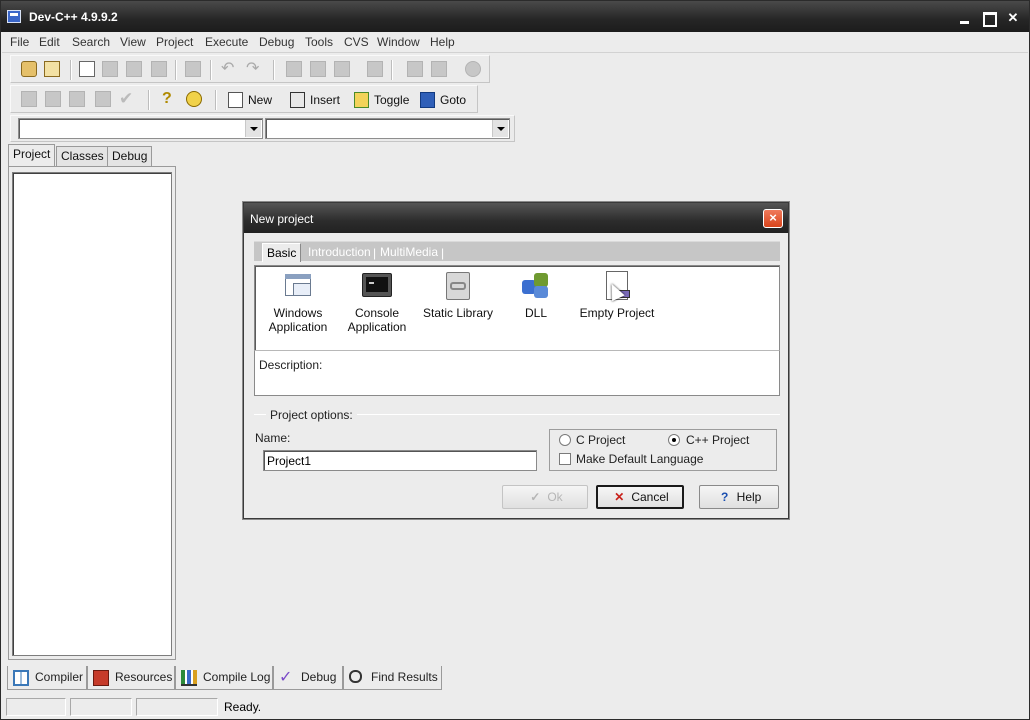 This screenshot has width=1030, height=720. What do you see at coordinates (127, 98) in the screenshot?
I see `check-syntax-icon: ✔` at bounding box center [127, 98].